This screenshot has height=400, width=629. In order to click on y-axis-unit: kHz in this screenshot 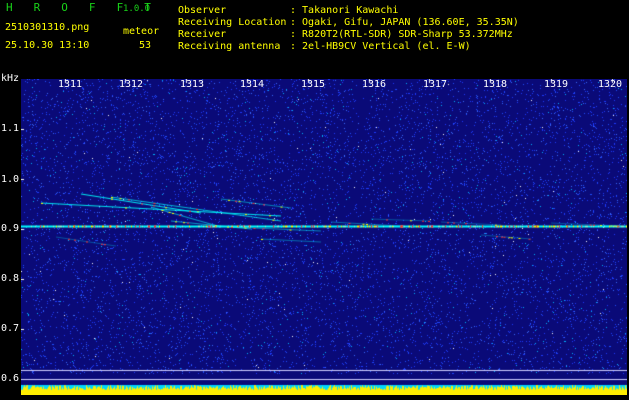, I will do `click(10, 78)`.